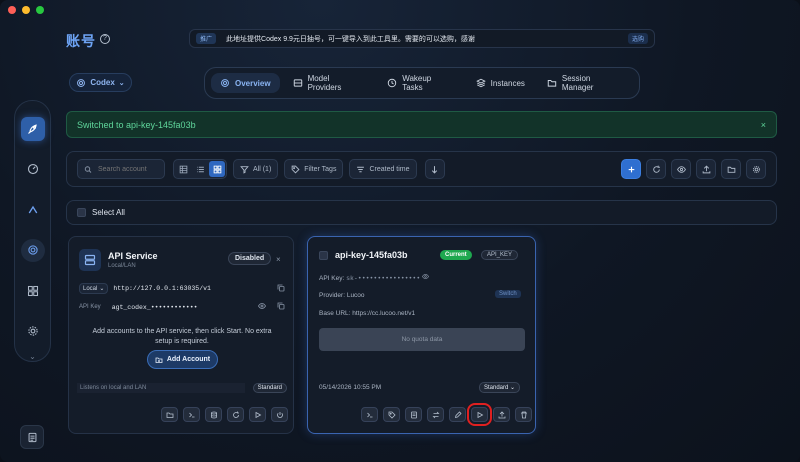 Image resolution: width=800 pixels, height=462 pixels. What do you see at coordinates (244, 169) in the screenshot?
I see `filter-icon` at bounding box center [244, 169].